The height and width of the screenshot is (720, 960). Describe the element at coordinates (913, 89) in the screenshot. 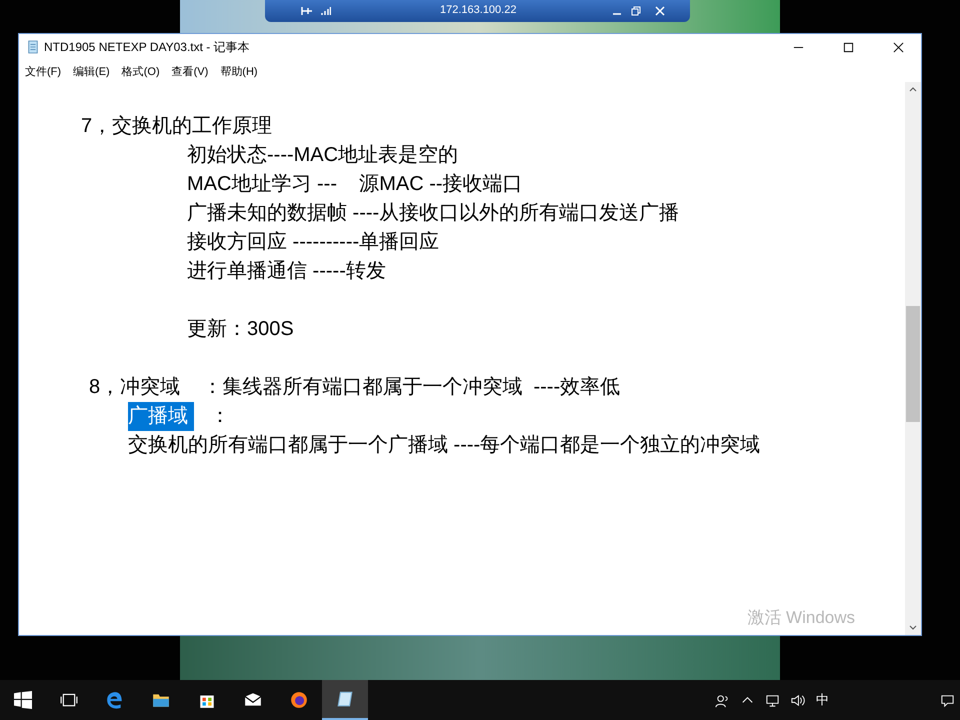

I see `scroll-up-icon` at that location.